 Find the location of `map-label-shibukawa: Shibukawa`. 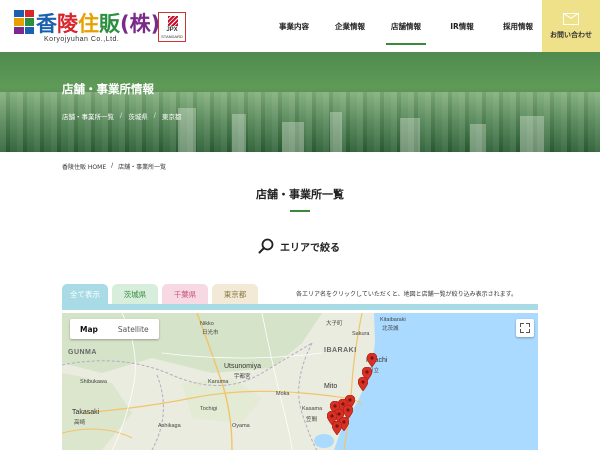

map-label-shibukawa: Shibukawa is located at coordinates (93, 382).